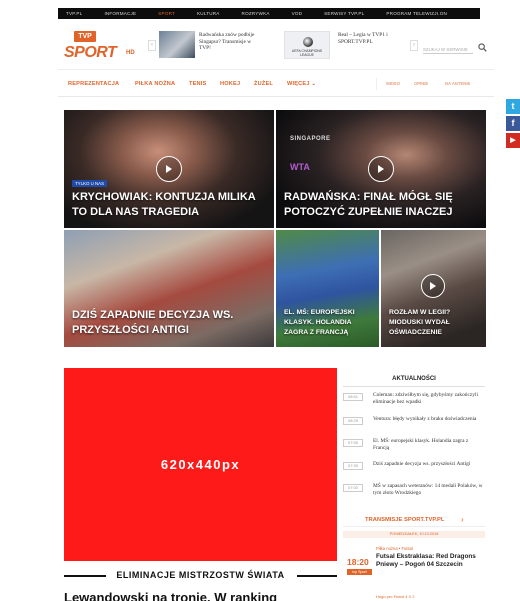 Image resolution: width=520 pixels, height=601 pixels. I want to click on broadcast-next-category: Hugo pro Feard 4 X 2, so click(395, 596).